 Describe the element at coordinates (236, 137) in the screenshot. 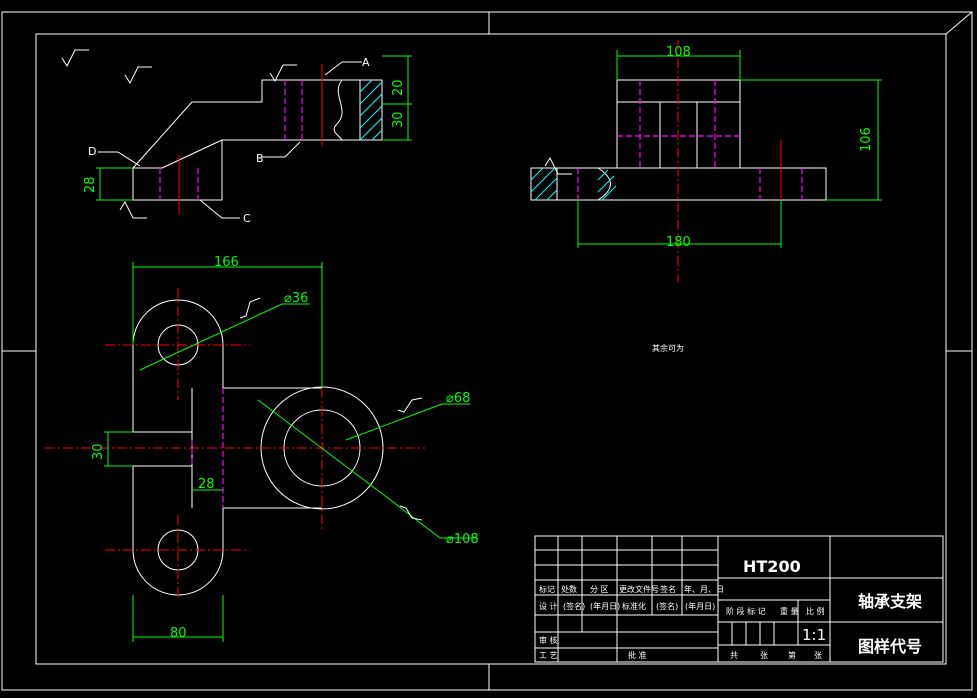

I see `front-view: 20 30 28 A B C D` at that location.